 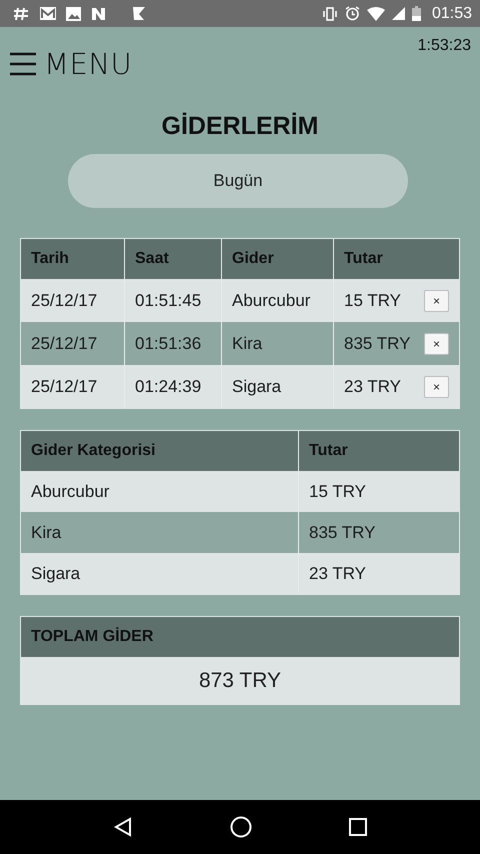 I want to click on table-cell-text: 15 TRY, so click(x=338, y=491).